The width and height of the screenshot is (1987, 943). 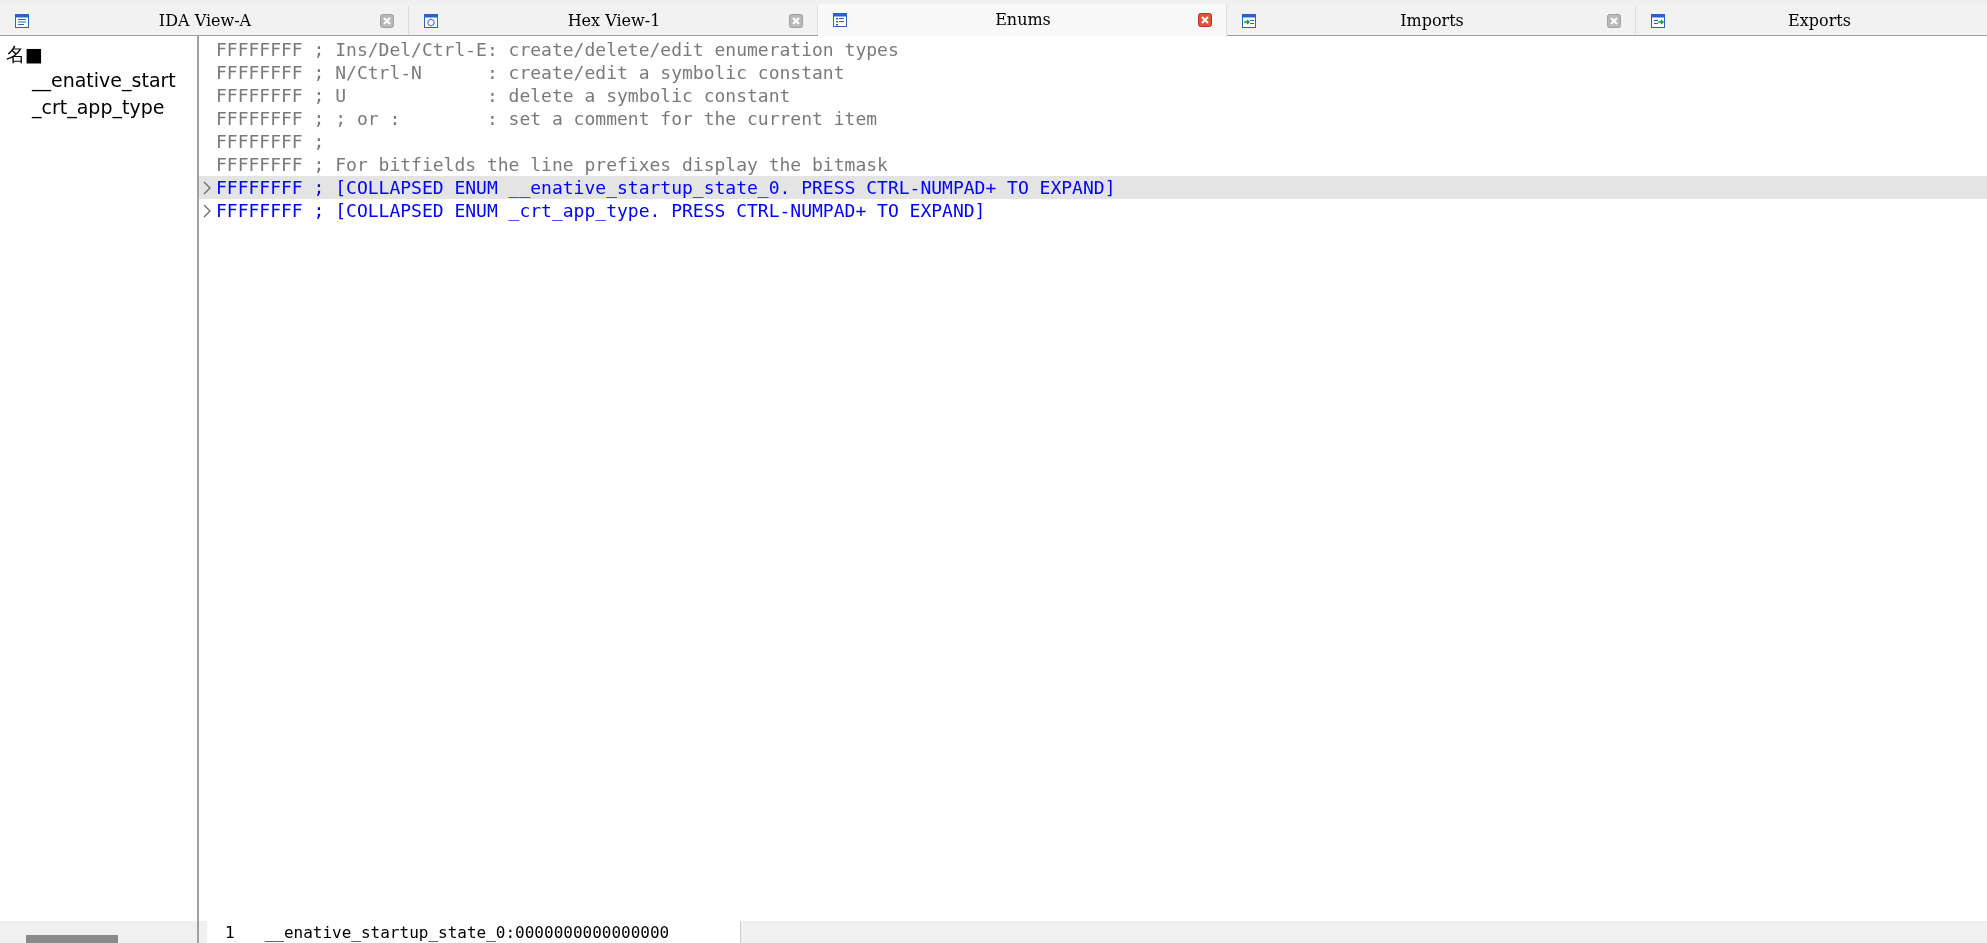 I want to click on listing-line: FFFFFFFF ; For bitfields the line prefixes display the bitmask, so click(x=1093, y=164).